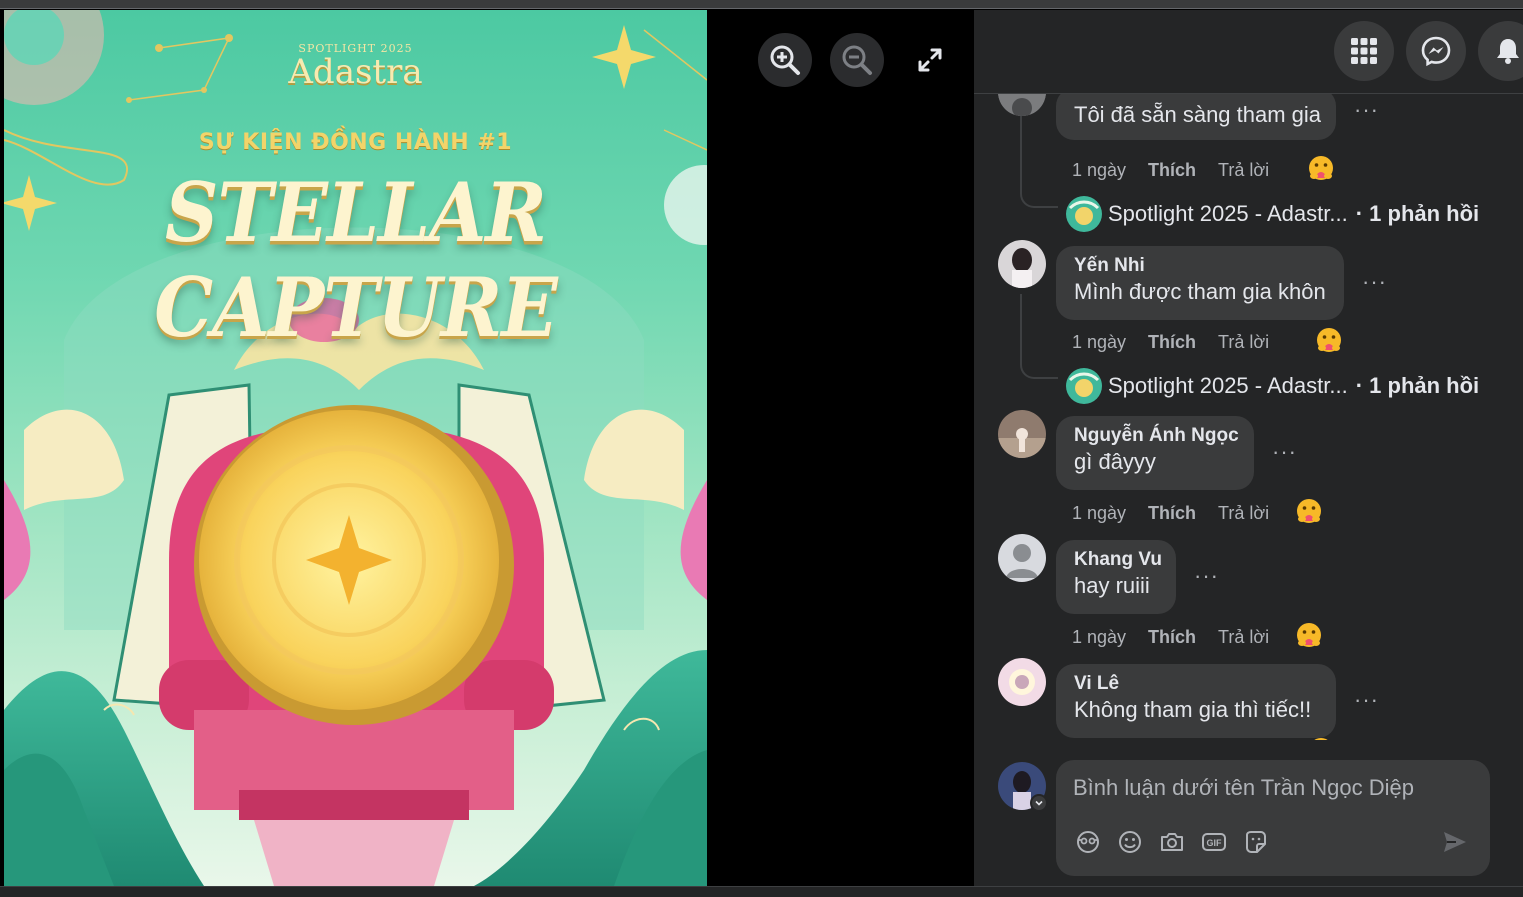  Describe the element at coordinates (1200, 266) in the screenshot. I see `comment-author: Yến Nhi` at that location.